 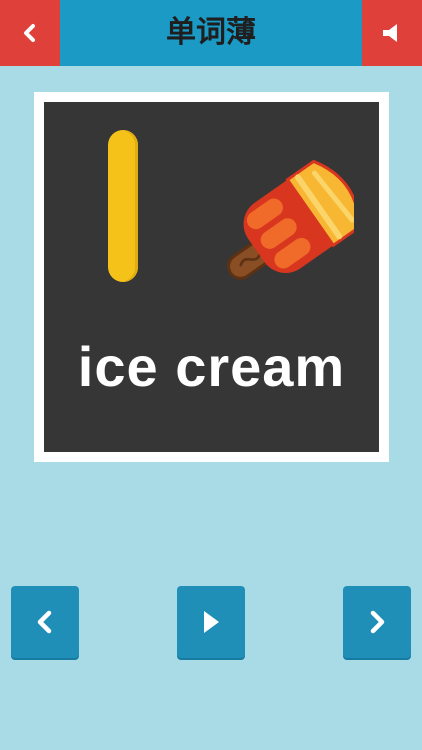 I want to click on page-title: 单词薄, so click(x=211, y=32).